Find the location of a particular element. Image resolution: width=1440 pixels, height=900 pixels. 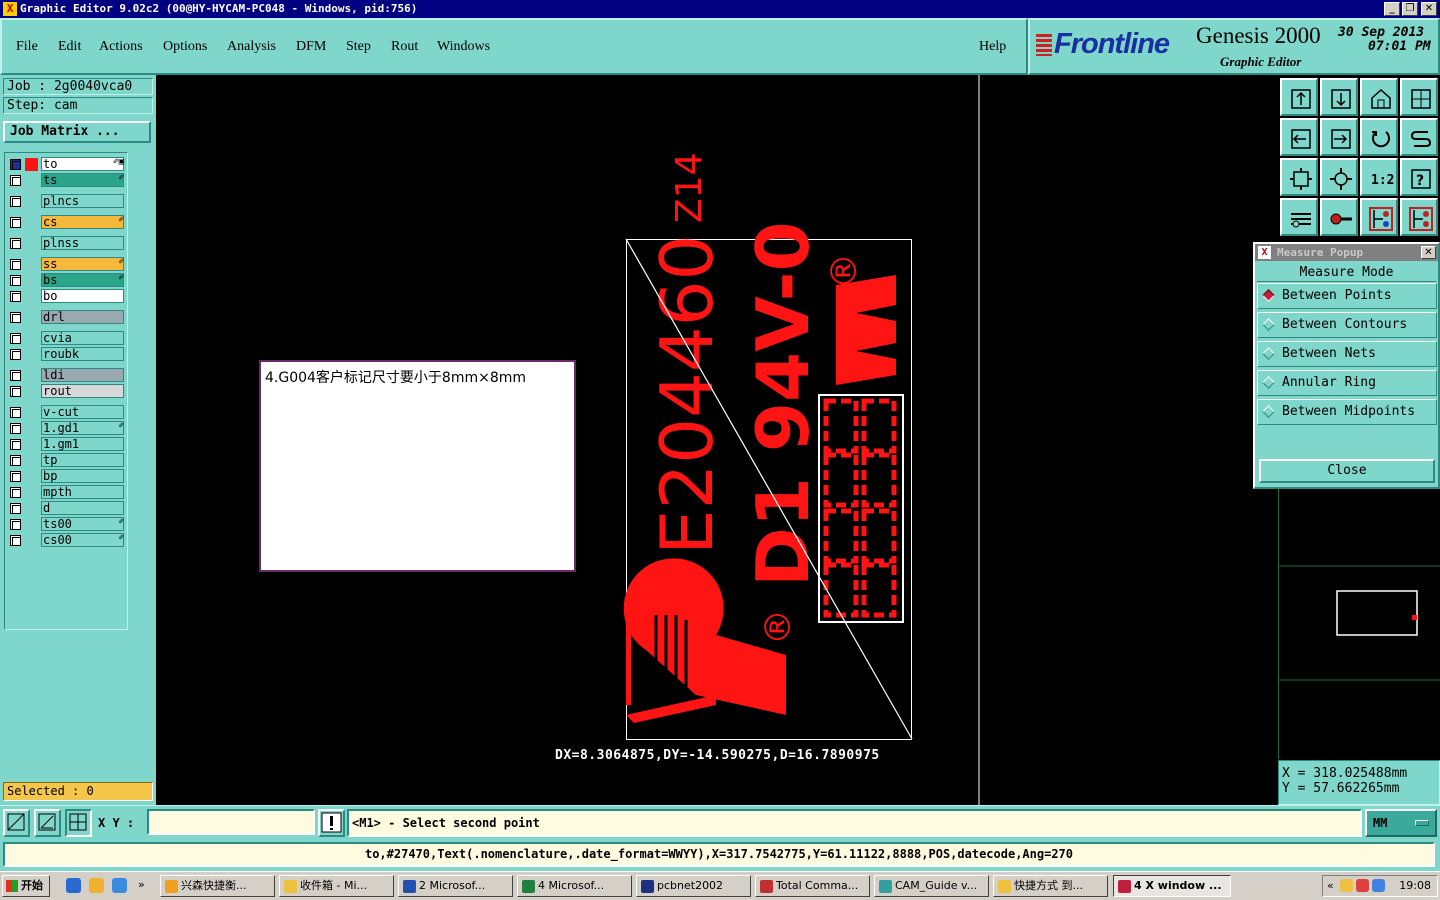

layer-name: cs is located at coordinates (82, 222).